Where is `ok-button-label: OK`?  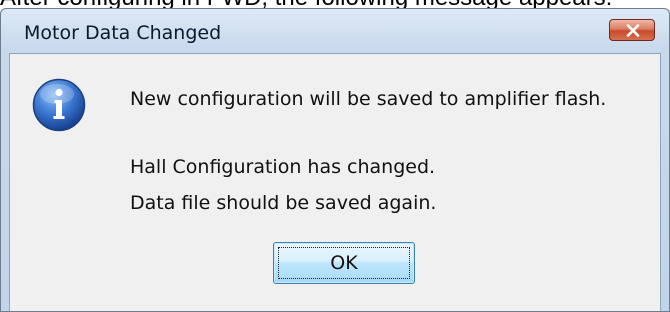
ok-button-label: OK is located at coordinates (344, 263).